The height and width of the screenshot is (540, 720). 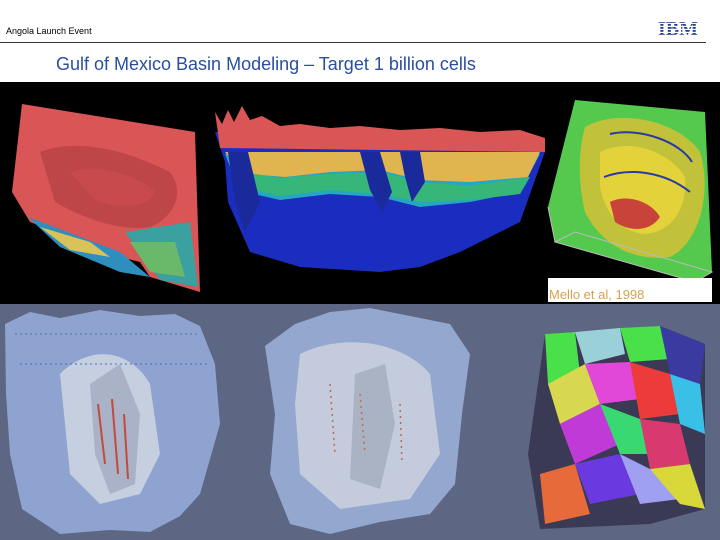 I want to click on logo-text: IBM, so click(x=678, y=28).